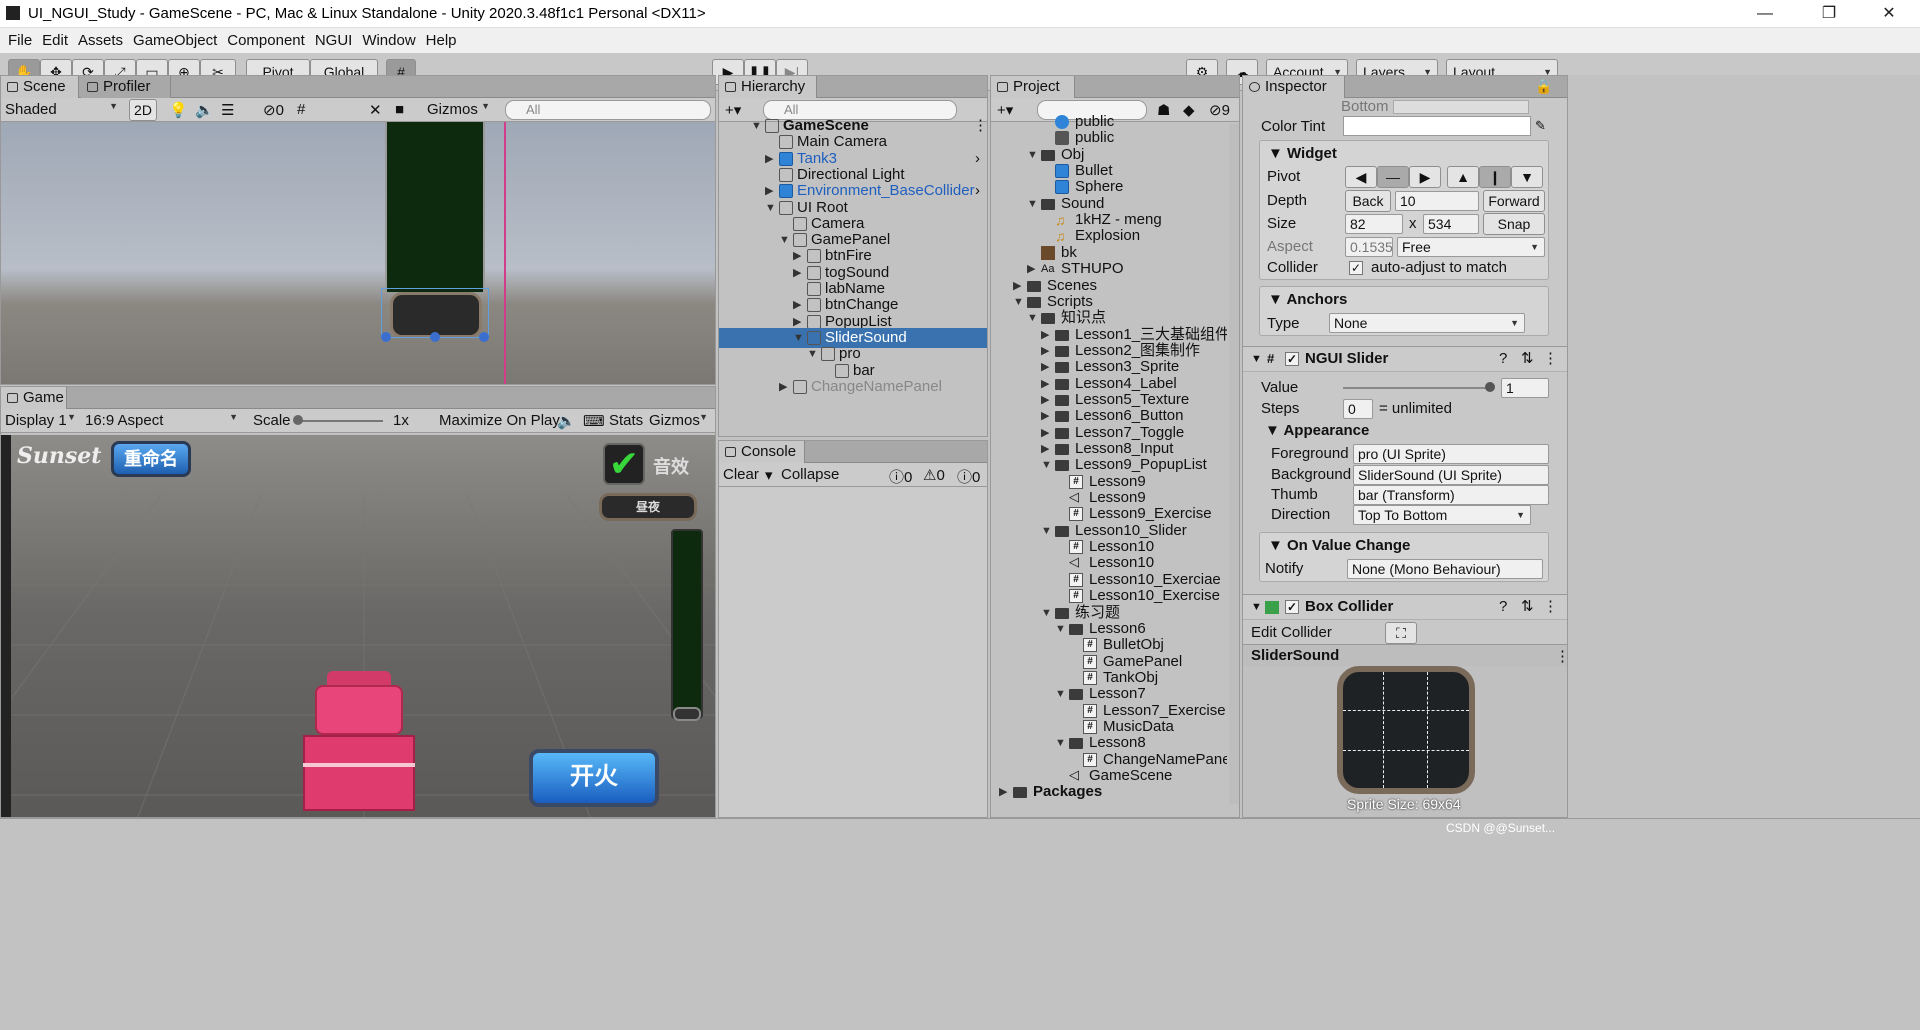  I want to click on close-icon: ✕, so click(1889, 14).